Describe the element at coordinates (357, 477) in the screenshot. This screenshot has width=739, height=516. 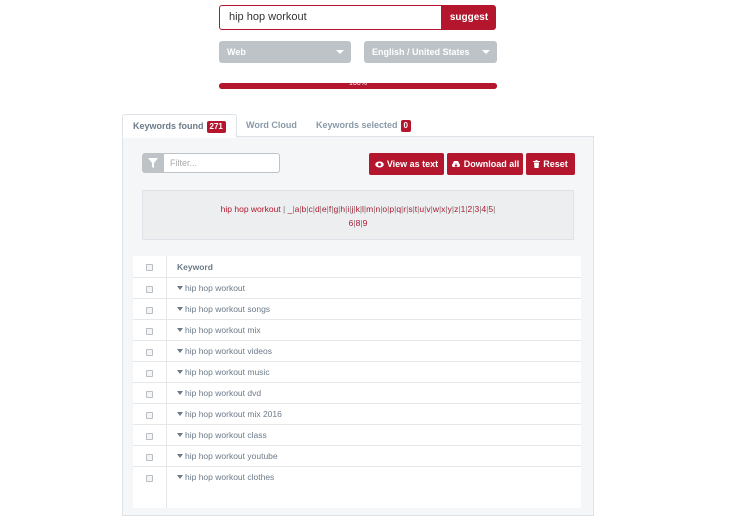
I see `table-row: hip hop workout clothes` at that location.